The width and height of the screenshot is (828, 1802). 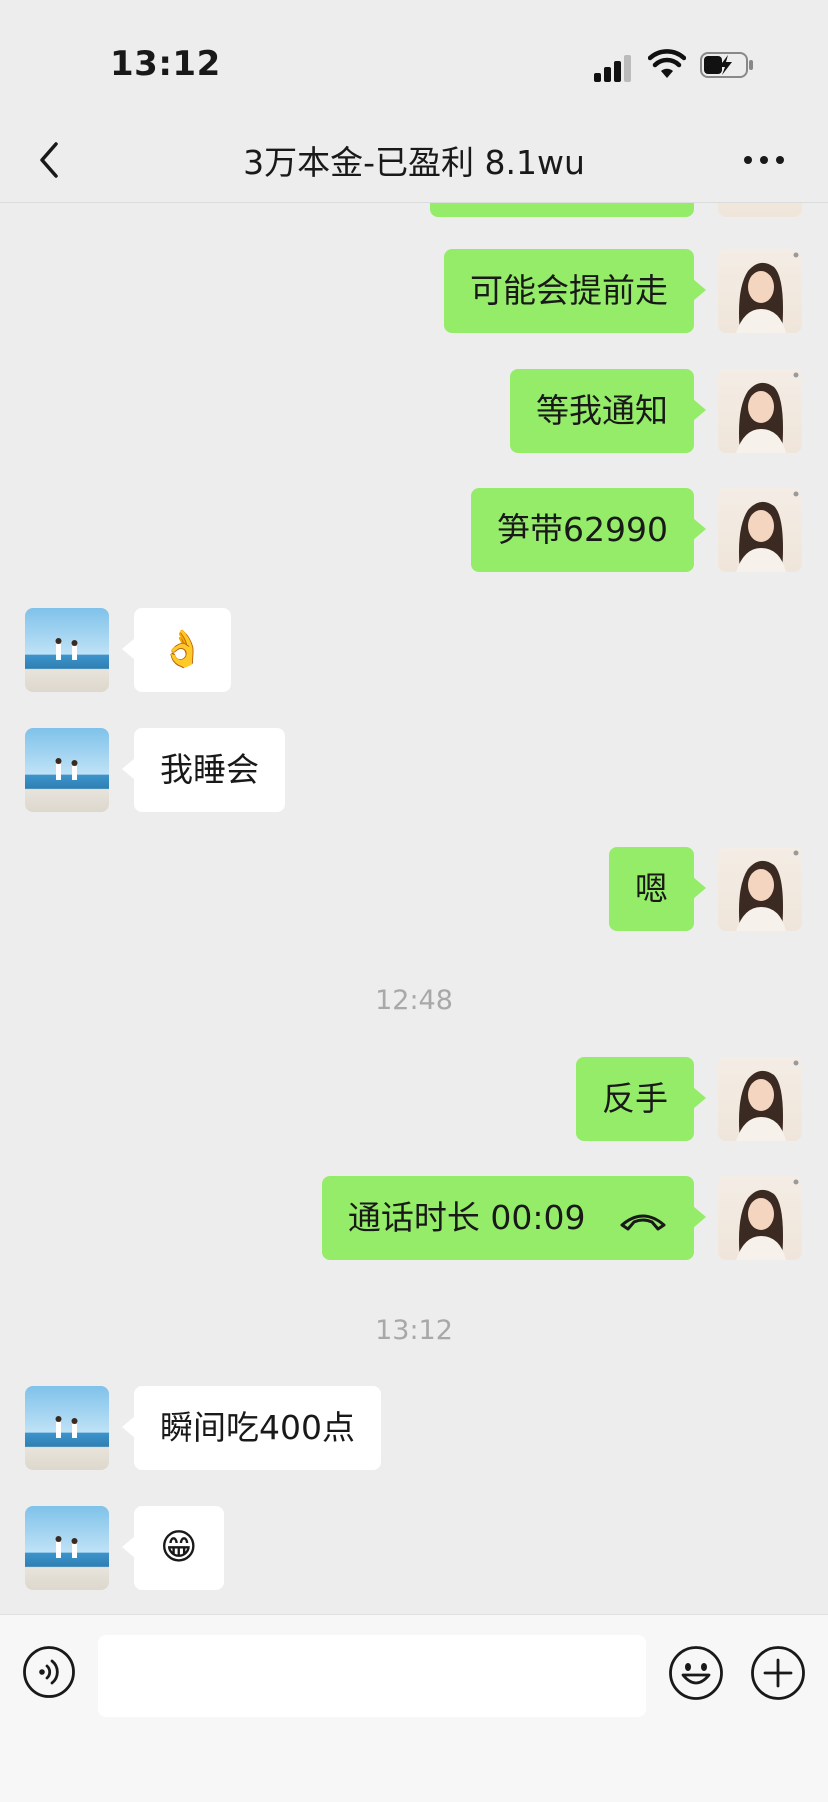 I want to click on add-more-icon, so click(x=778, y=1673).